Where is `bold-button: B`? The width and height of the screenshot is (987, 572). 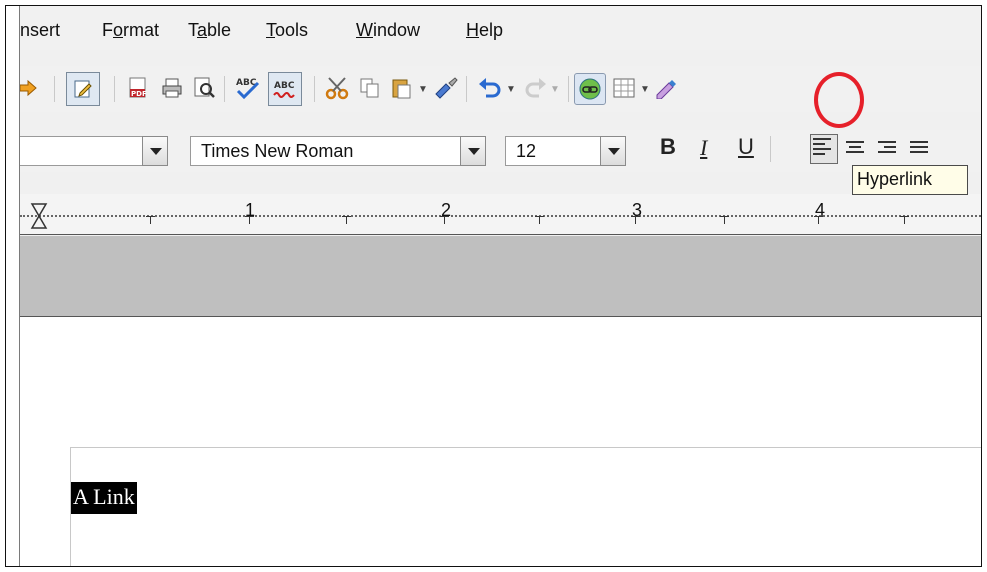 bold-button: B is located at coordinates (668, 147).